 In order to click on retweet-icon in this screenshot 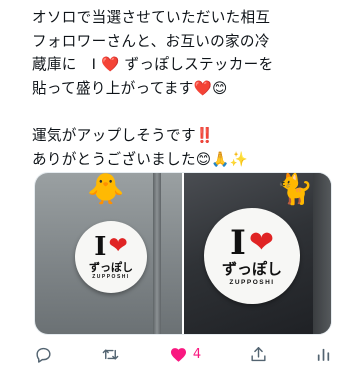, I will do `click(111, 354)`.